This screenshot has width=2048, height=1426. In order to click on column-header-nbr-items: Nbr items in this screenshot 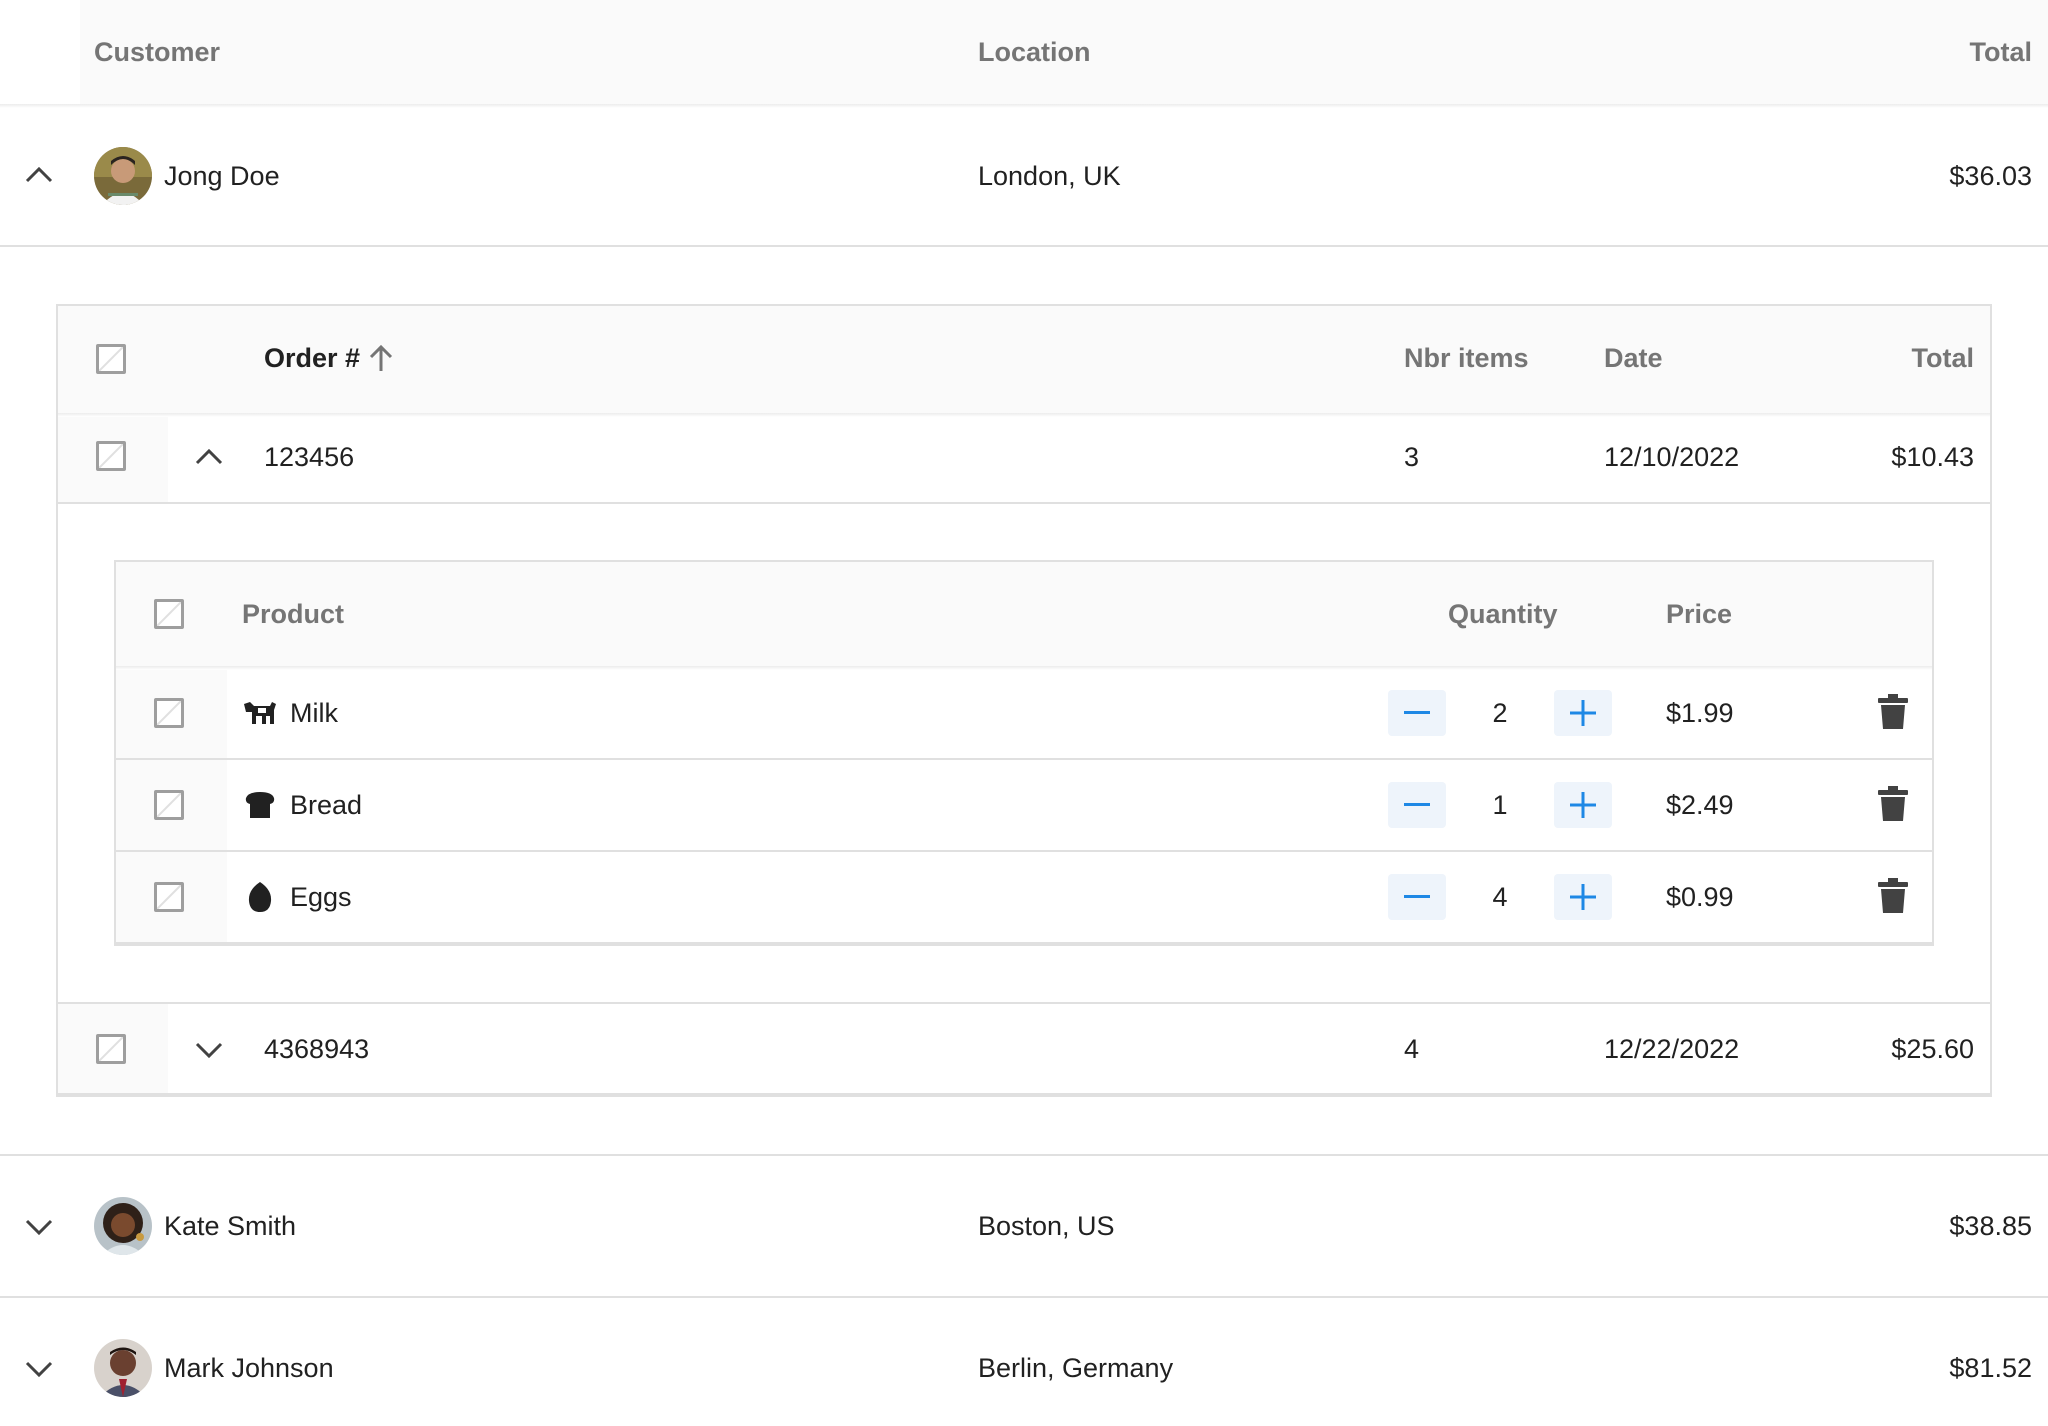, I will do `click(1466, 358)`.